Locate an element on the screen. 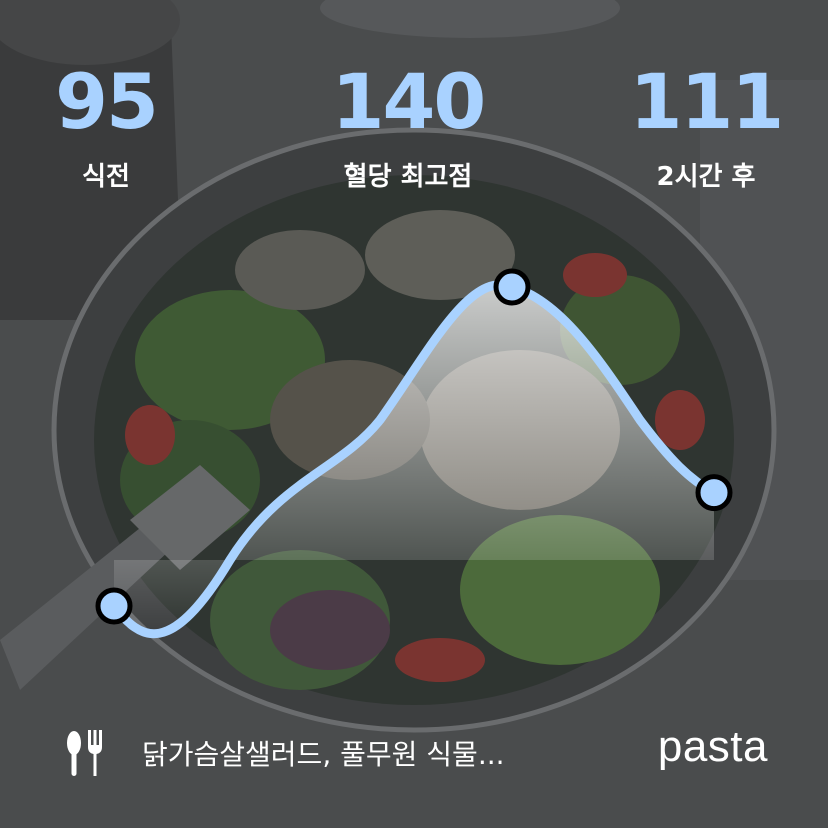 The height and width of the screenshot is (828, 828). peak-point is located at coordinates (512, 287).